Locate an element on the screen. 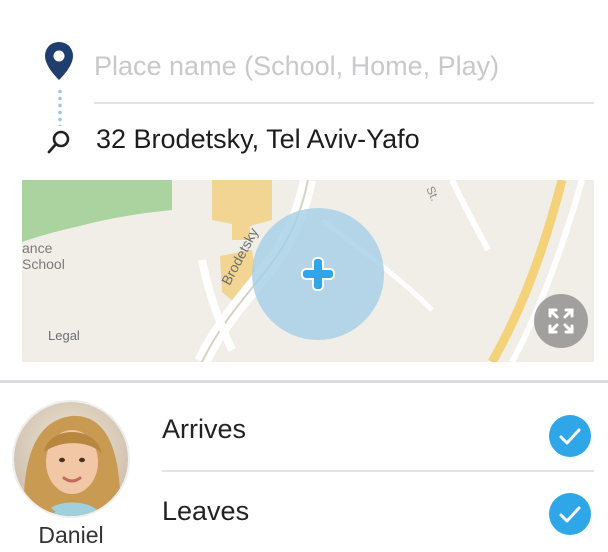 The width and height of the screenshot is (608, 552). map-pin-icon is located at coordinates (59, 63).